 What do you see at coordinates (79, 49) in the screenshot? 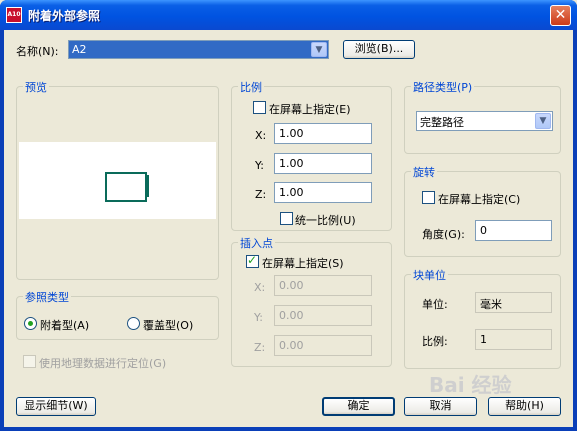
I see `name-value: A2` at bounding box center [79, 49].